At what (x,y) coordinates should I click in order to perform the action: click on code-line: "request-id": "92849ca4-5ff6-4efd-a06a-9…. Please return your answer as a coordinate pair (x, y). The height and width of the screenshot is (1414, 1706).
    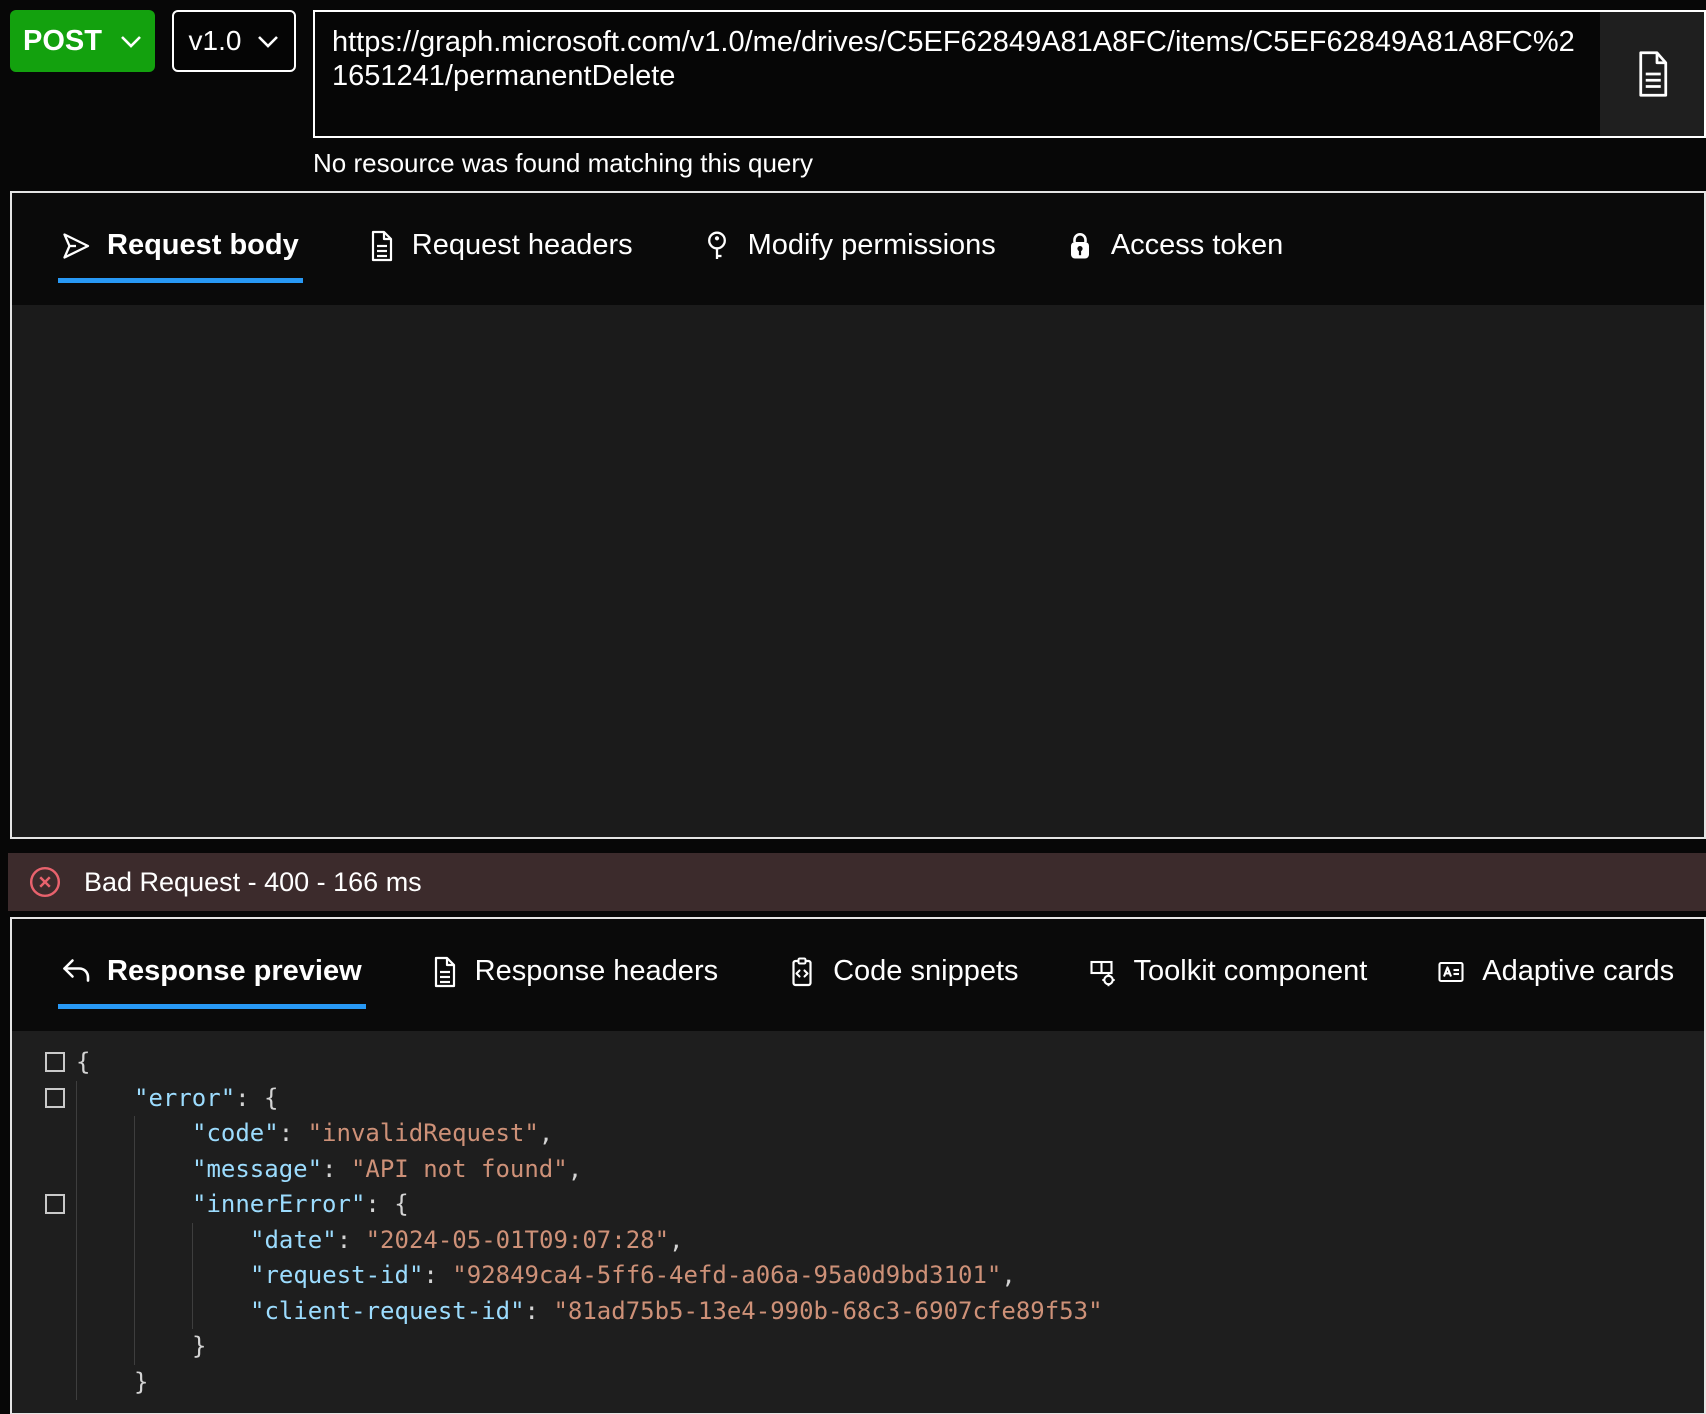
    Looking at the image, I should click on (858, 1276).